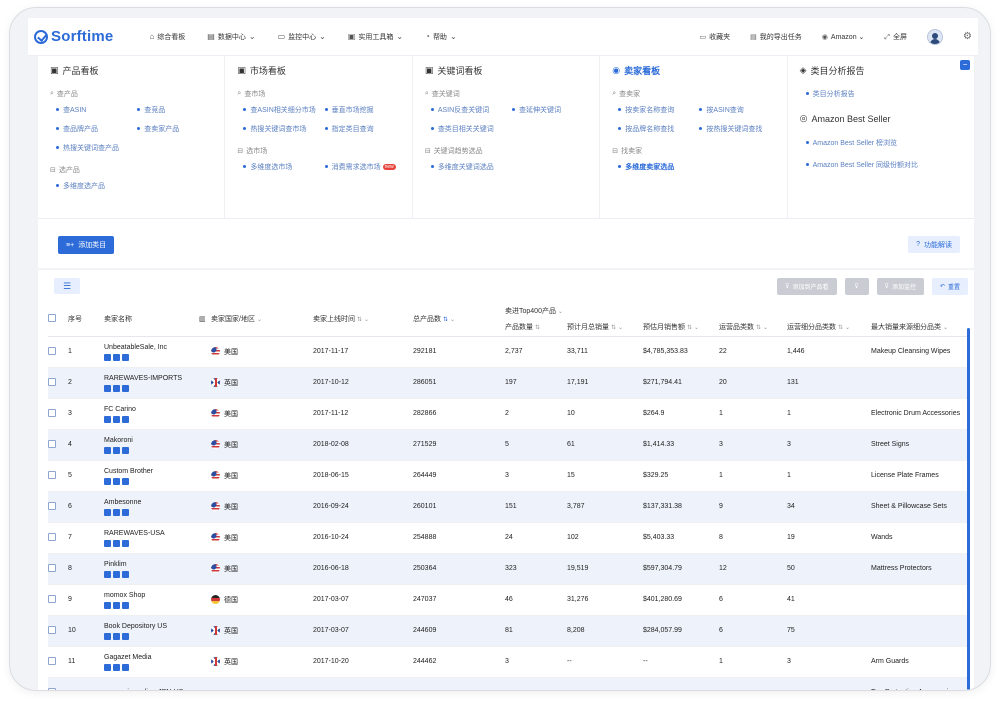 The image size is (1000, 702). I want to click on nav-help: ◔ 帮助 ⌄, so click(441, 37).